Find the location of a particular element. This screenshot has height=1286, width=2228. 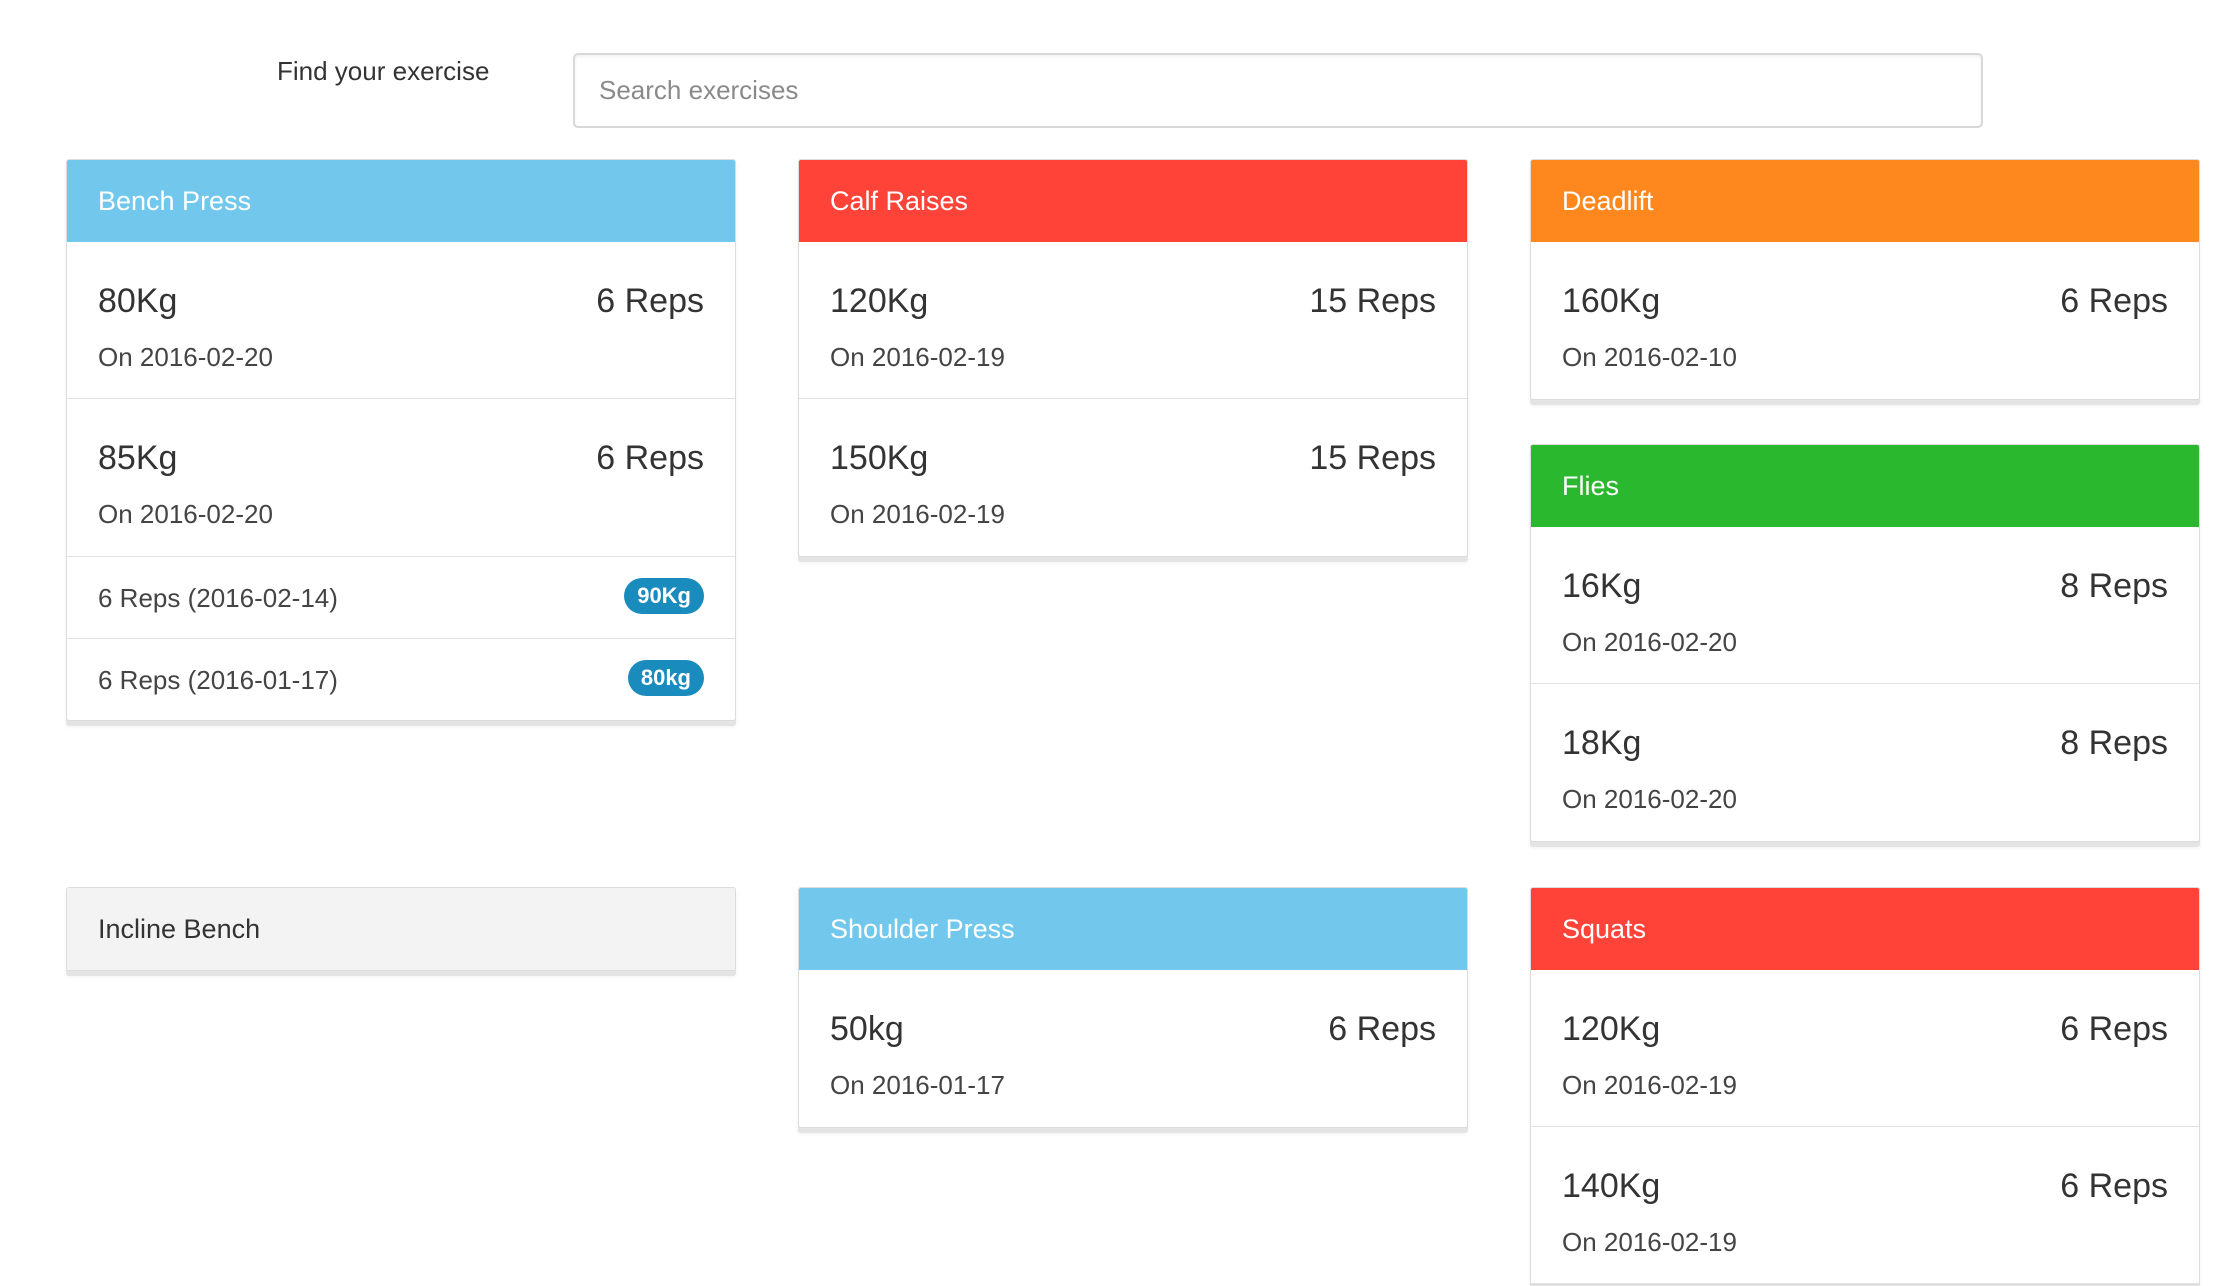

exercise-title: Flies is located at coordinates (1591, 486).